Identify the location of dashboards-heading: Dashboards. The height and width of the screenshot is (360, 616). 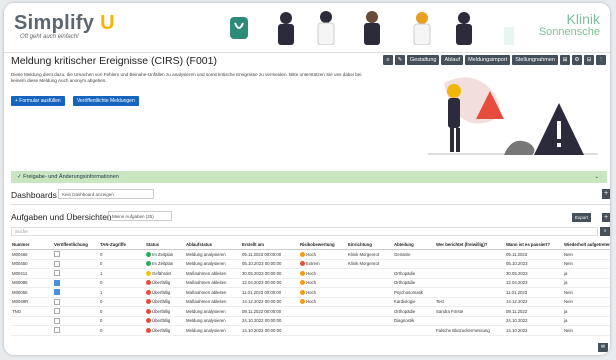
(34, 195).